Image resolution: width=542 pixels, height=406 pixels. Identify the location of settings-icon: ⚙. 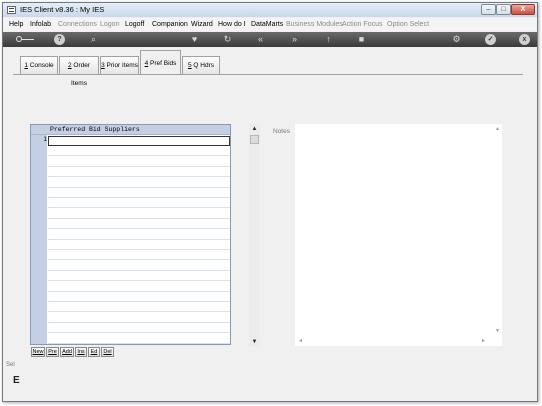
(456, 39).